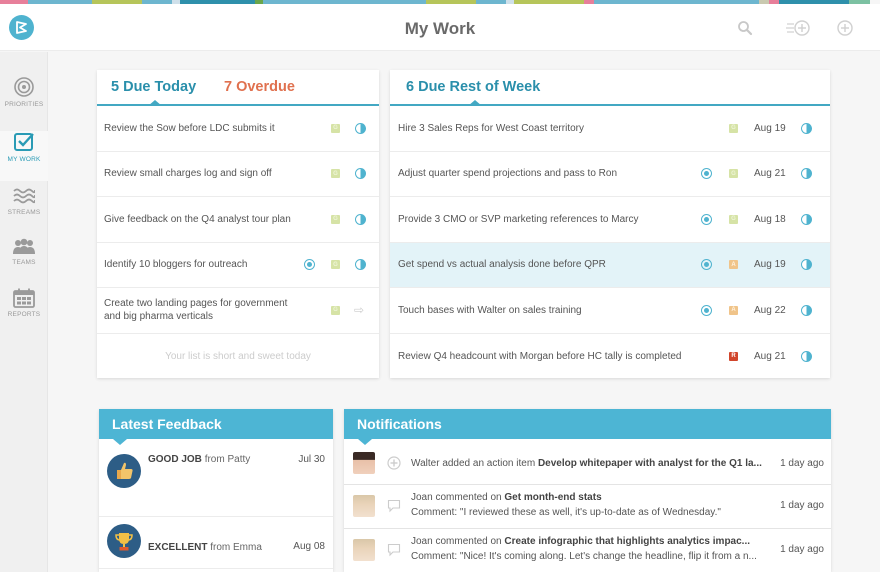 Image resolution: width=880 pixels, height=572 pixels. I want to click on sidebar-item-reports: REPORTS, so click(24, 313).